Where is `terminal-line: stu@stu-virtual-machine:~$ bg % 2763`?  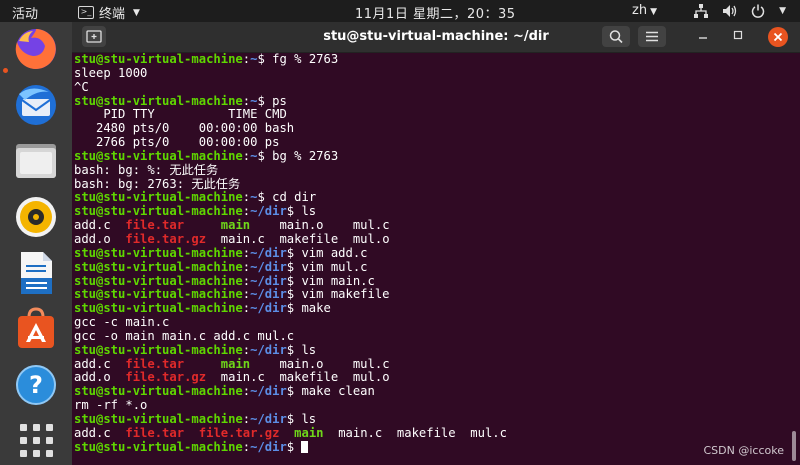 terminal-line: stu@stu-virtual-machine:~$ bg % 2763 is located at coordinates (431, 156).